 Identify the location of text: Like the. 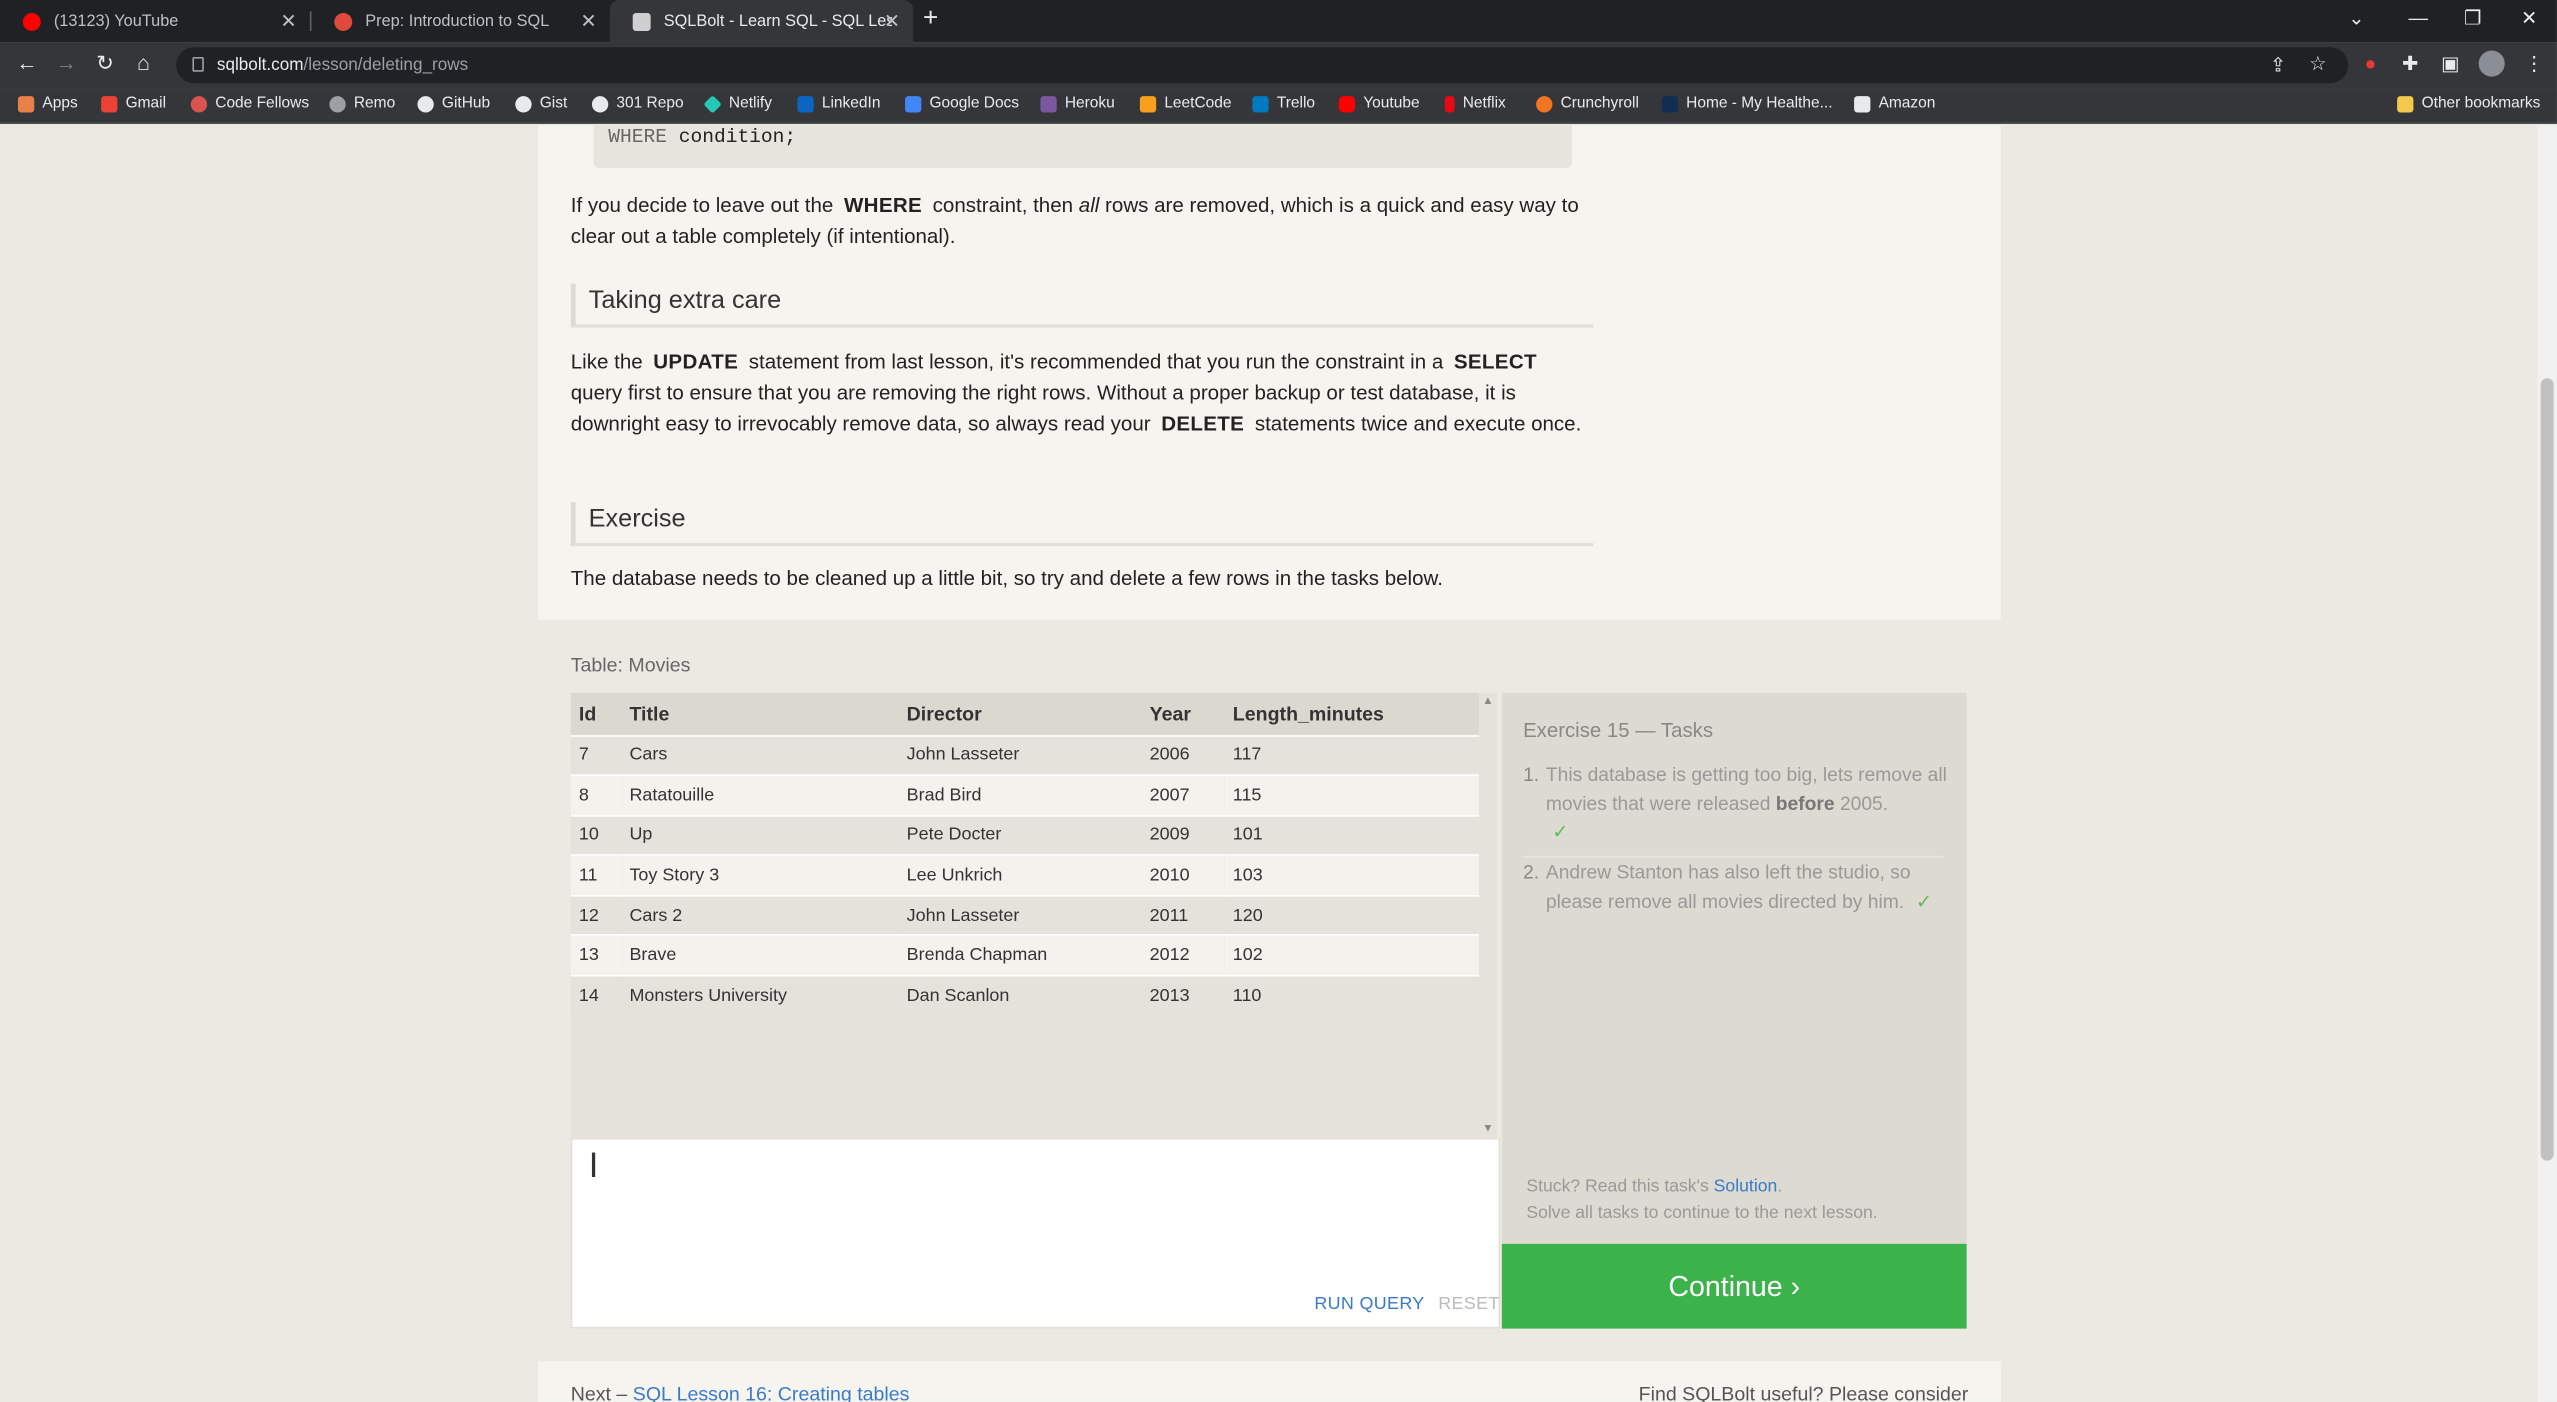
(606, 362).